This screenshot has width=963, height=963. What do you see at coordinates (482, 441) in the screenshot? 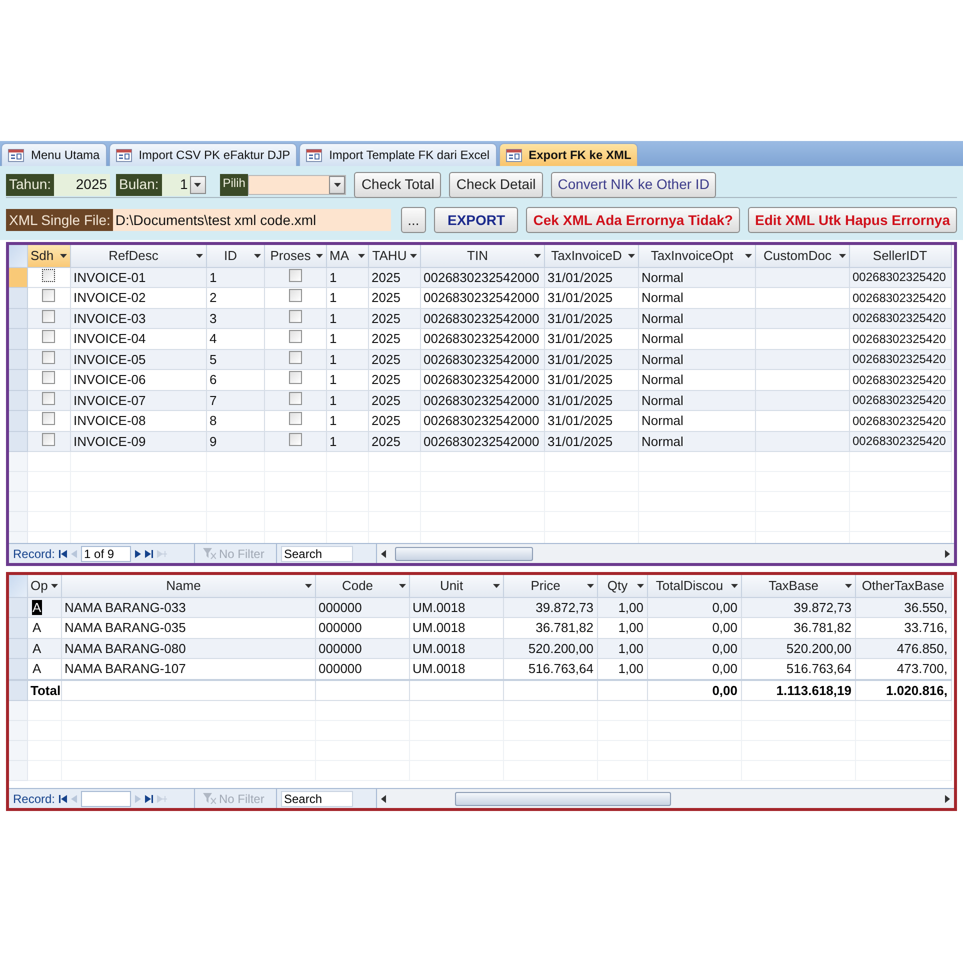
I see `table-cell: 0026830232542000` at bounding box center [482, 441].